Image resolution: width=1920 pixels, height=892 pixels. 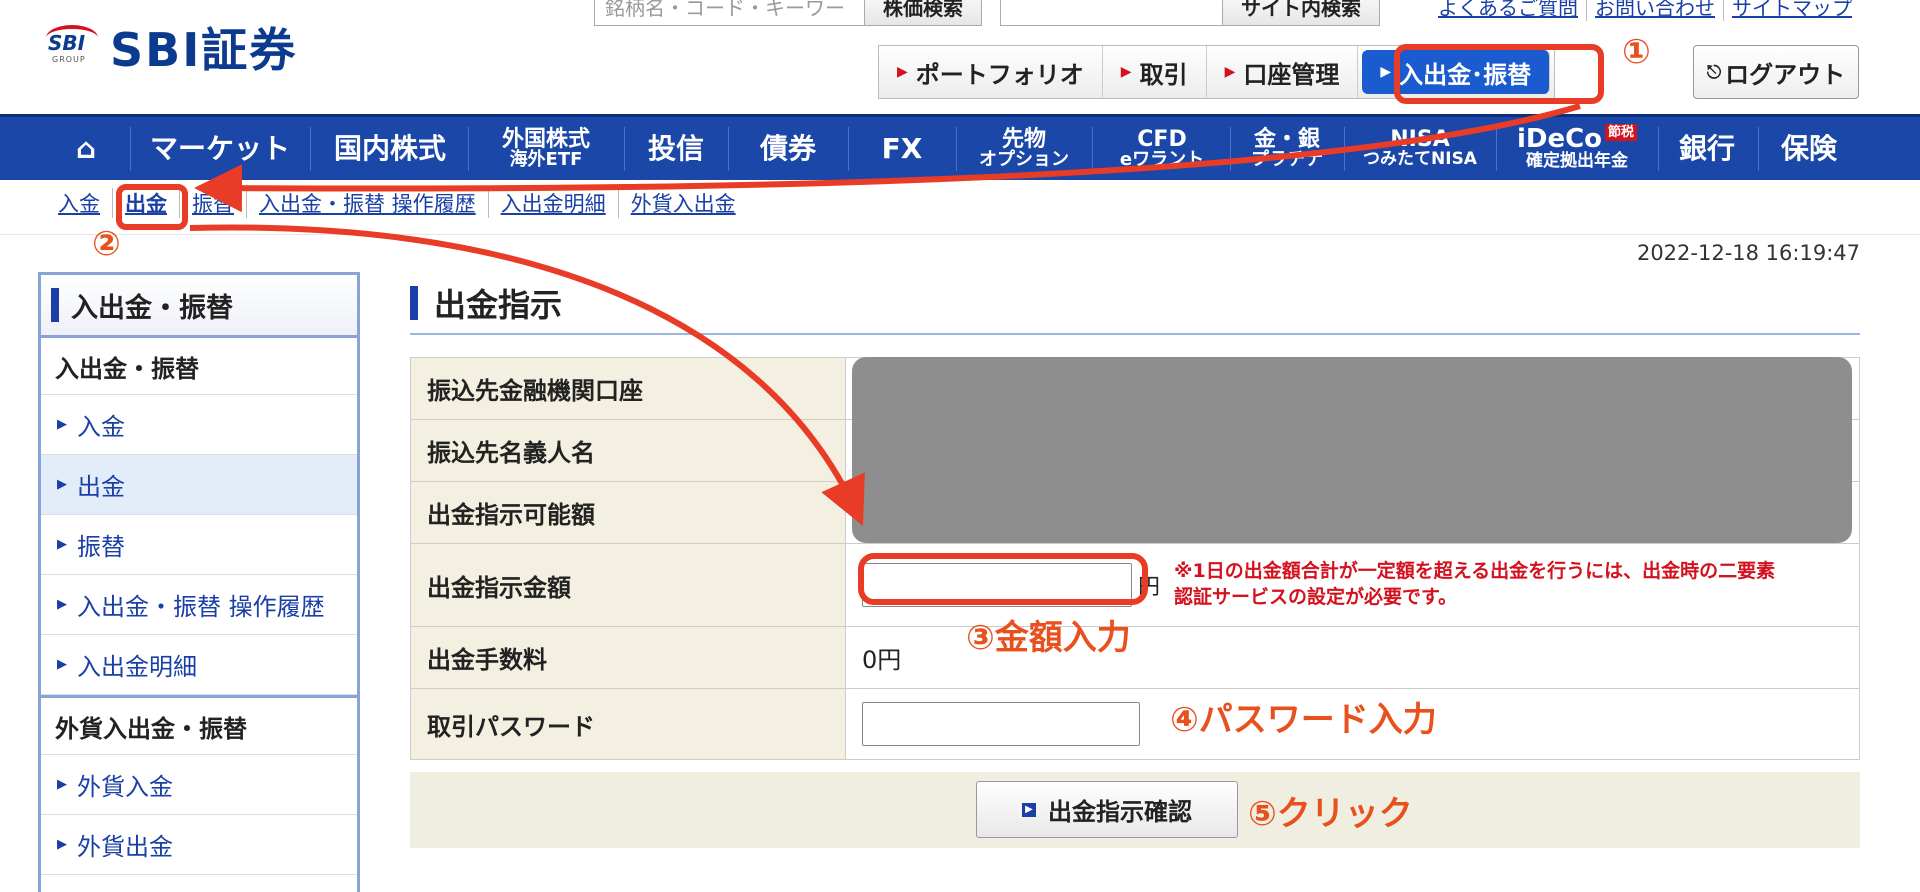 I want to click on sidebar-item-foreign-withdraw: ▶ 外貨出金, so click(x=199, y=845).